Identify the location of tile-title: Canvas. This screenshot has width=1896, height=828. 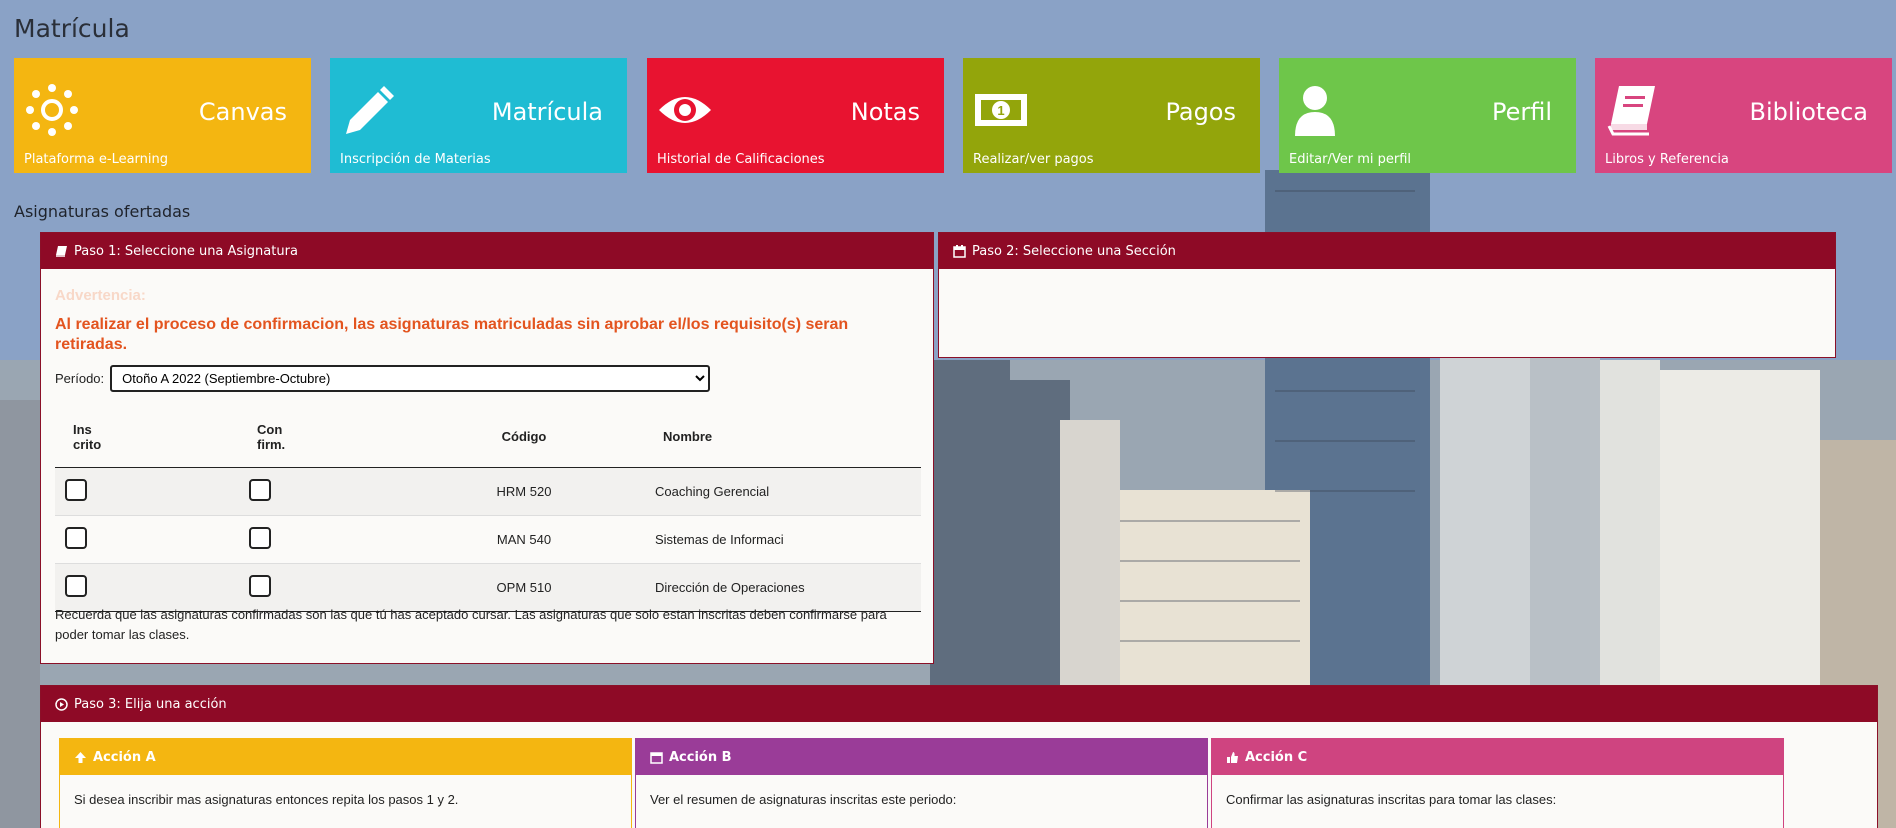
(242, 112).